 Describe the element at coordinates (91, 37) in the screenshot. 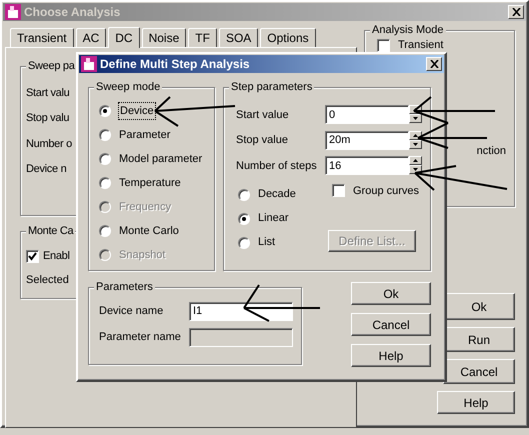

I see `tab: AC` at that location.